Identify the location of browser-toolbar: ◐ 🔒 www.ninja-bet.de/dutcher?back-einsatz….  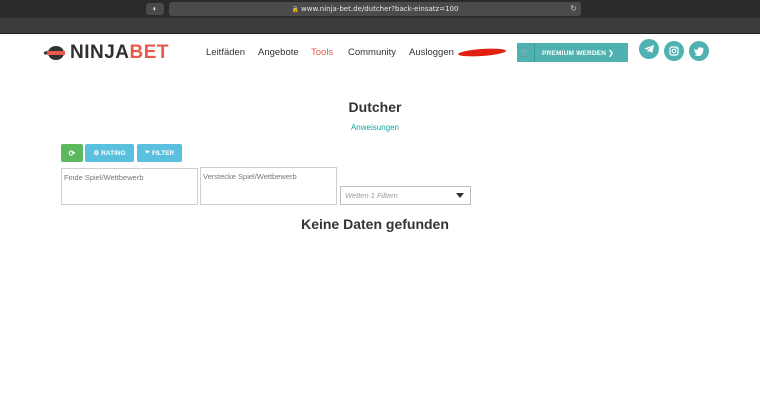
(380, 9).